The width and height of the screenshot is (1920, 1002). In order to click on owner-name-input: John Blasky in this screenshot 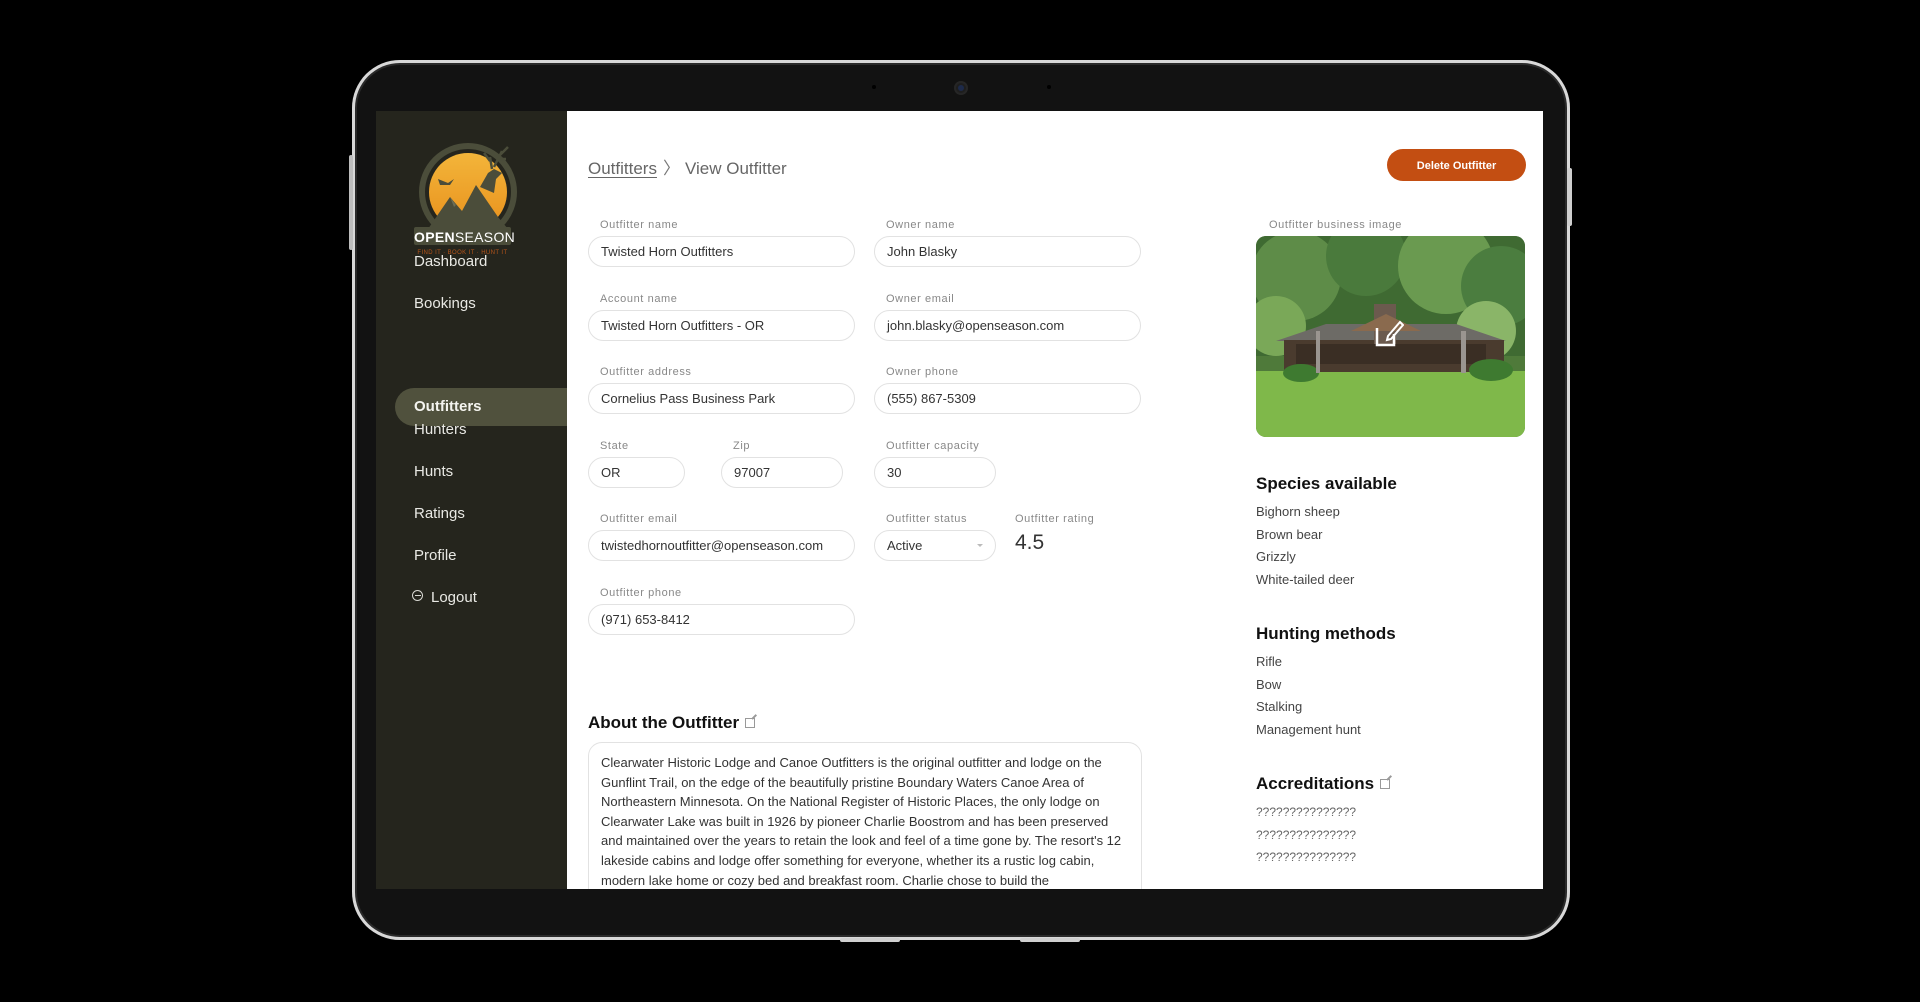, I will do `click(1007, 251)`.